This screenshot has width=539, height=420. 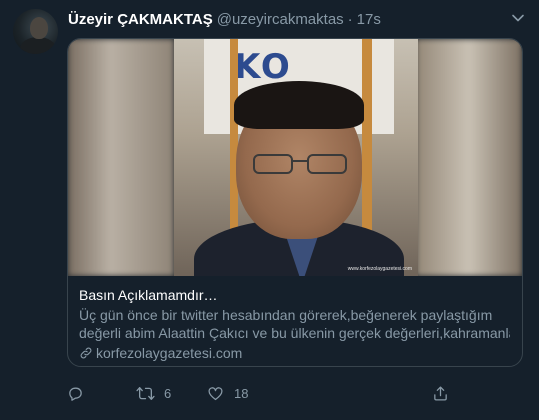 I want to click on reply-button, so click(x=81, y=393).